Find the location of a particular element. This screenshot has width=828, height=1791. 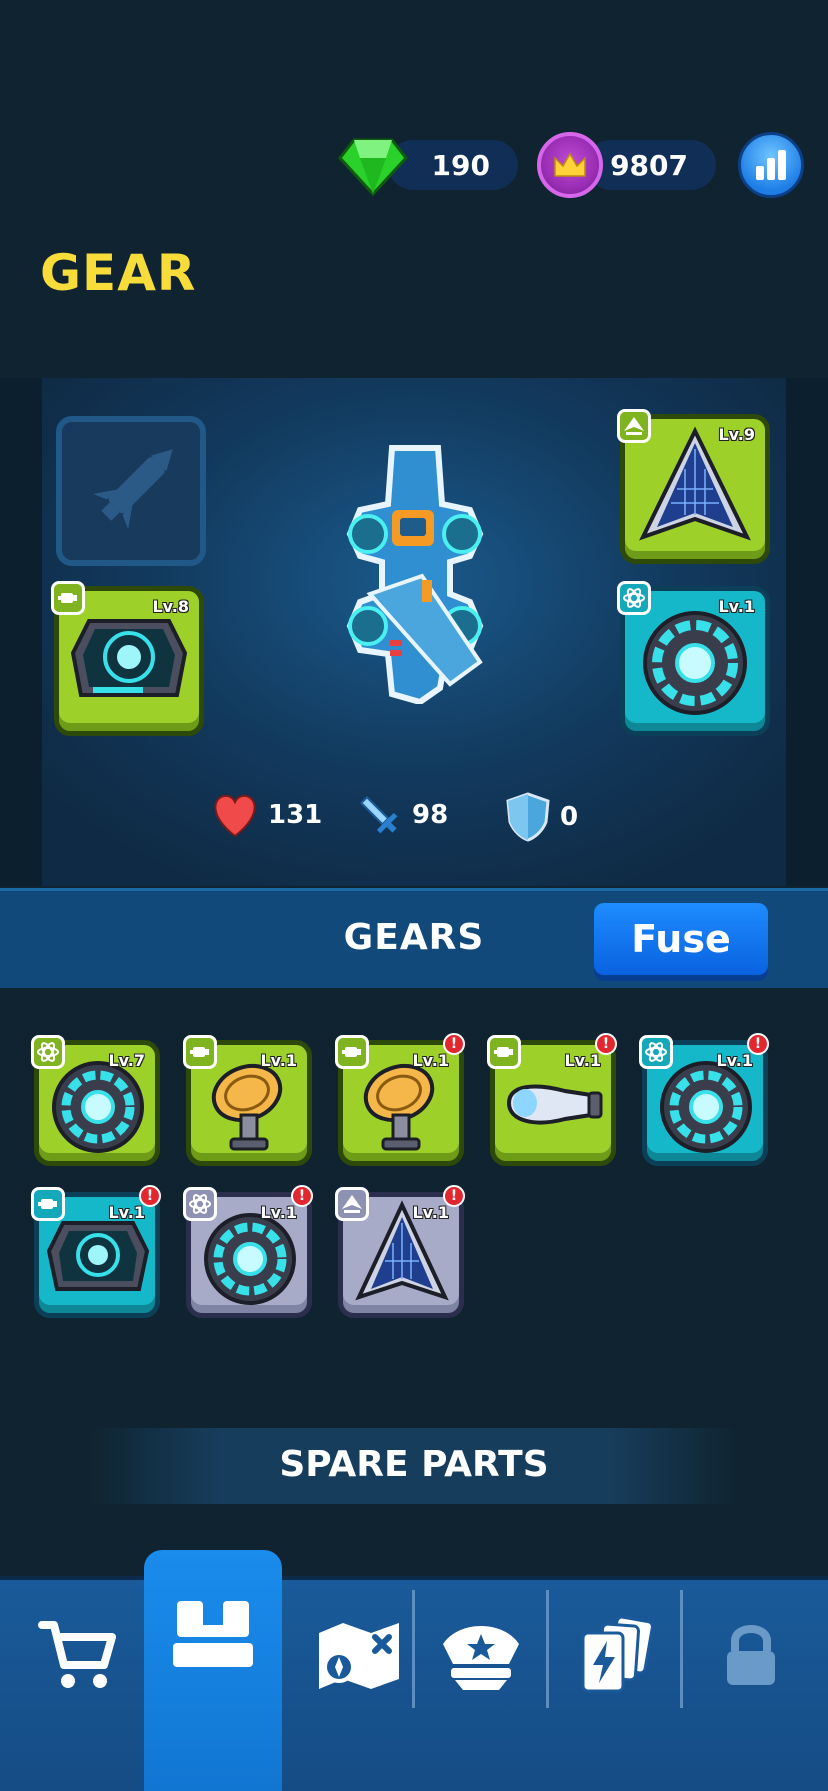

nav-gear is located at coordinates (213, 1635).